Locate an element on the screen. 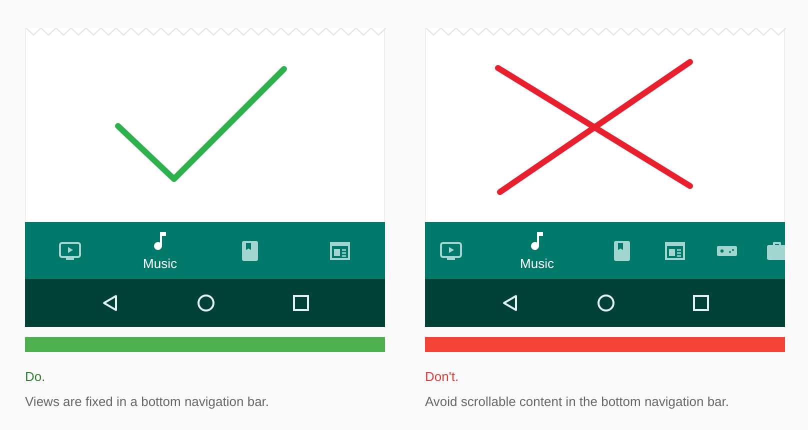 This screenshot has width=808, height=430. verdict-label: Don't. is located at coordinates (442, 377).